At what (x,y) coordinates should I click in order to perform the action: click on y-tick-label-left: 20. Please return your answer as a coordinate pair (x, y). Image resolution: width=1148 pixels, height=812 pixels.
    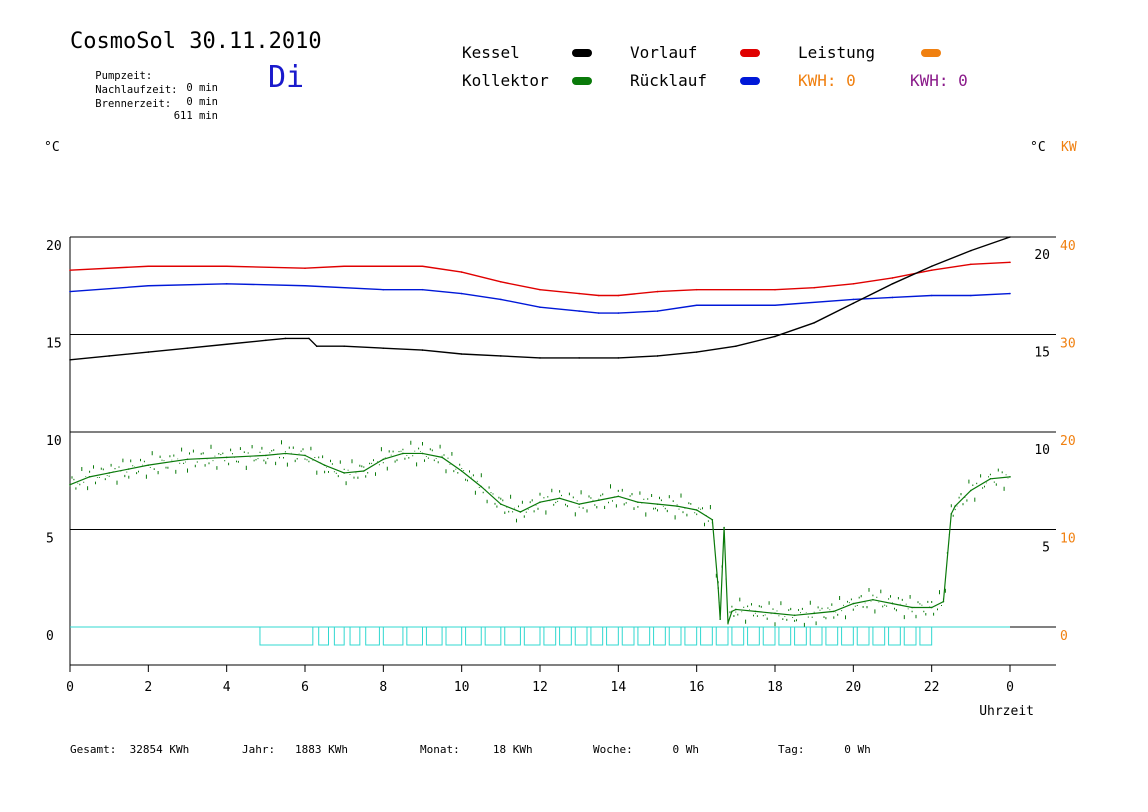
    Looking at the image, I should click on (54, 246).